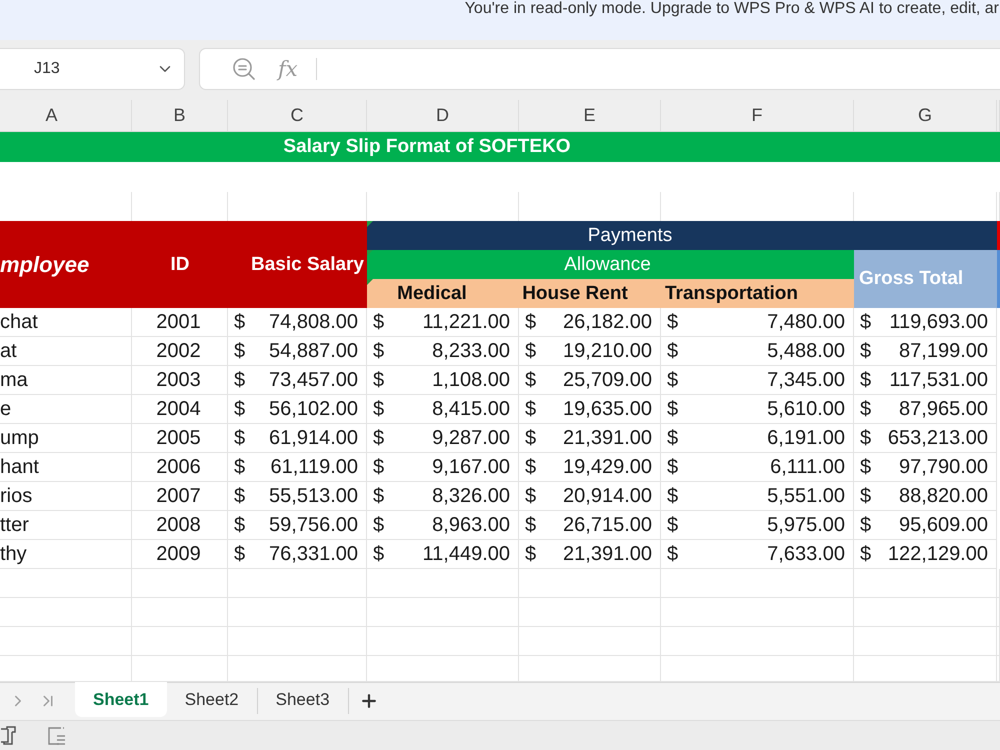 Image resolution: width=1000 pixels, height=750 pixels. Describe the element at coordinates (806, 496) in the screenshot. I see `amount-value: 5,551.00` at that location.